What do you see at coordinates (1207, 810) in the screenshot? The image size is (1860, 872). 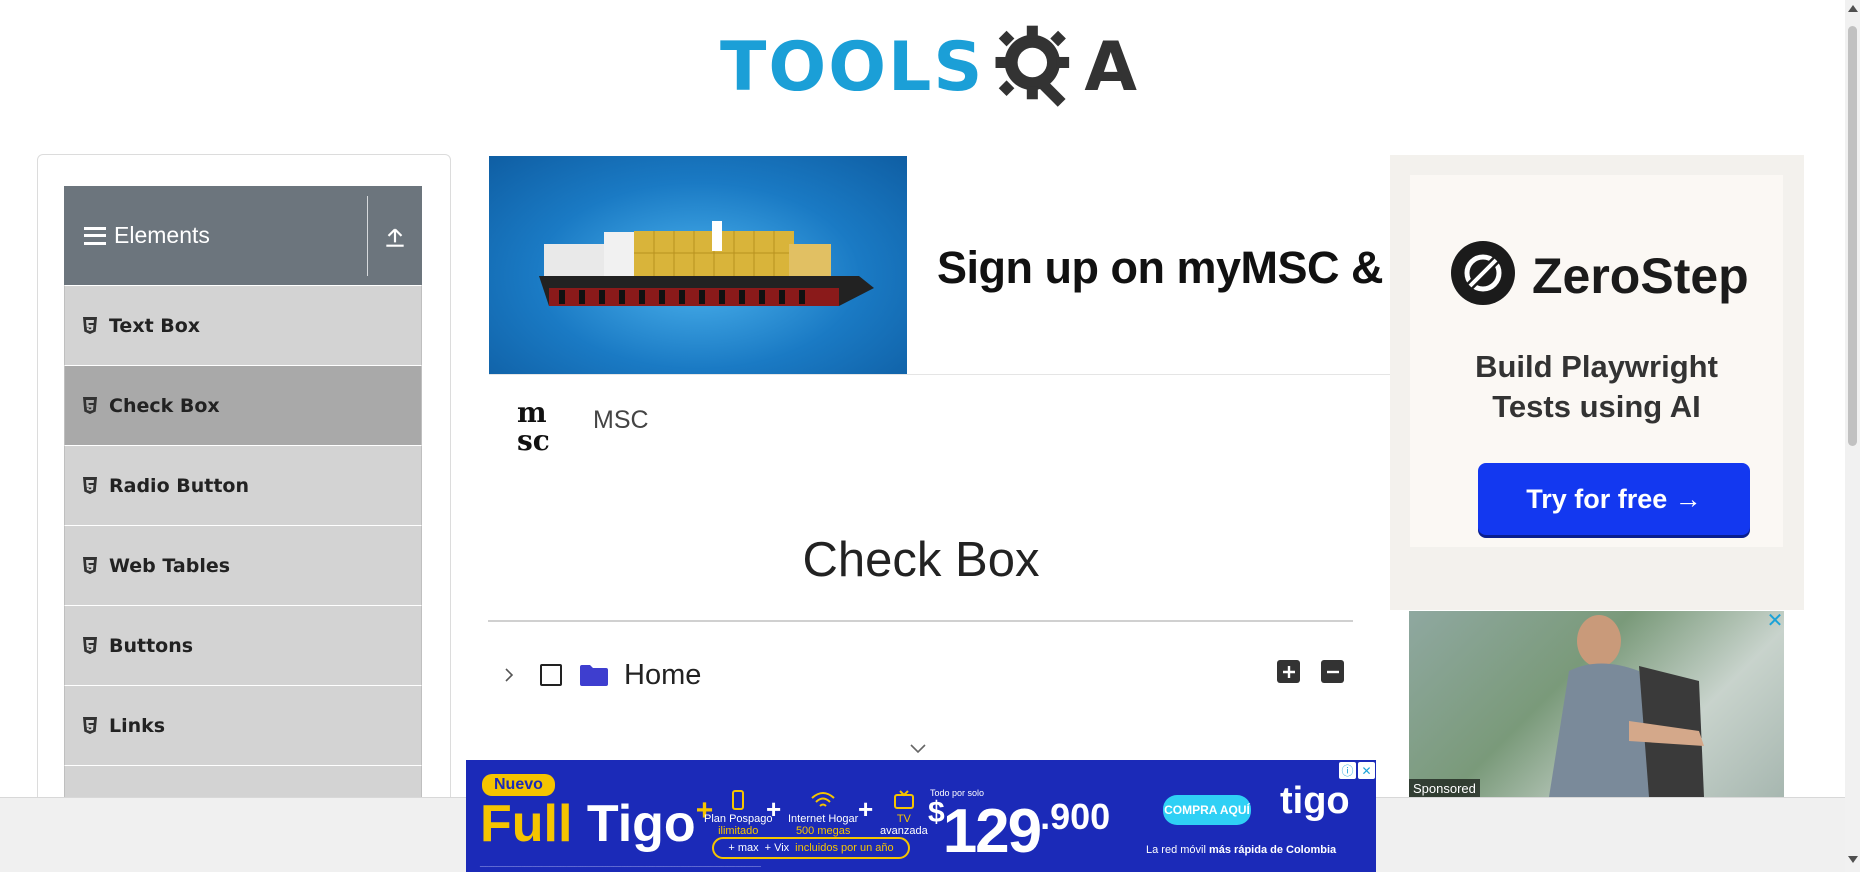 I see `compra-aqui-button: COMPRA AQUÍ` at bounding box center [1207, 810].